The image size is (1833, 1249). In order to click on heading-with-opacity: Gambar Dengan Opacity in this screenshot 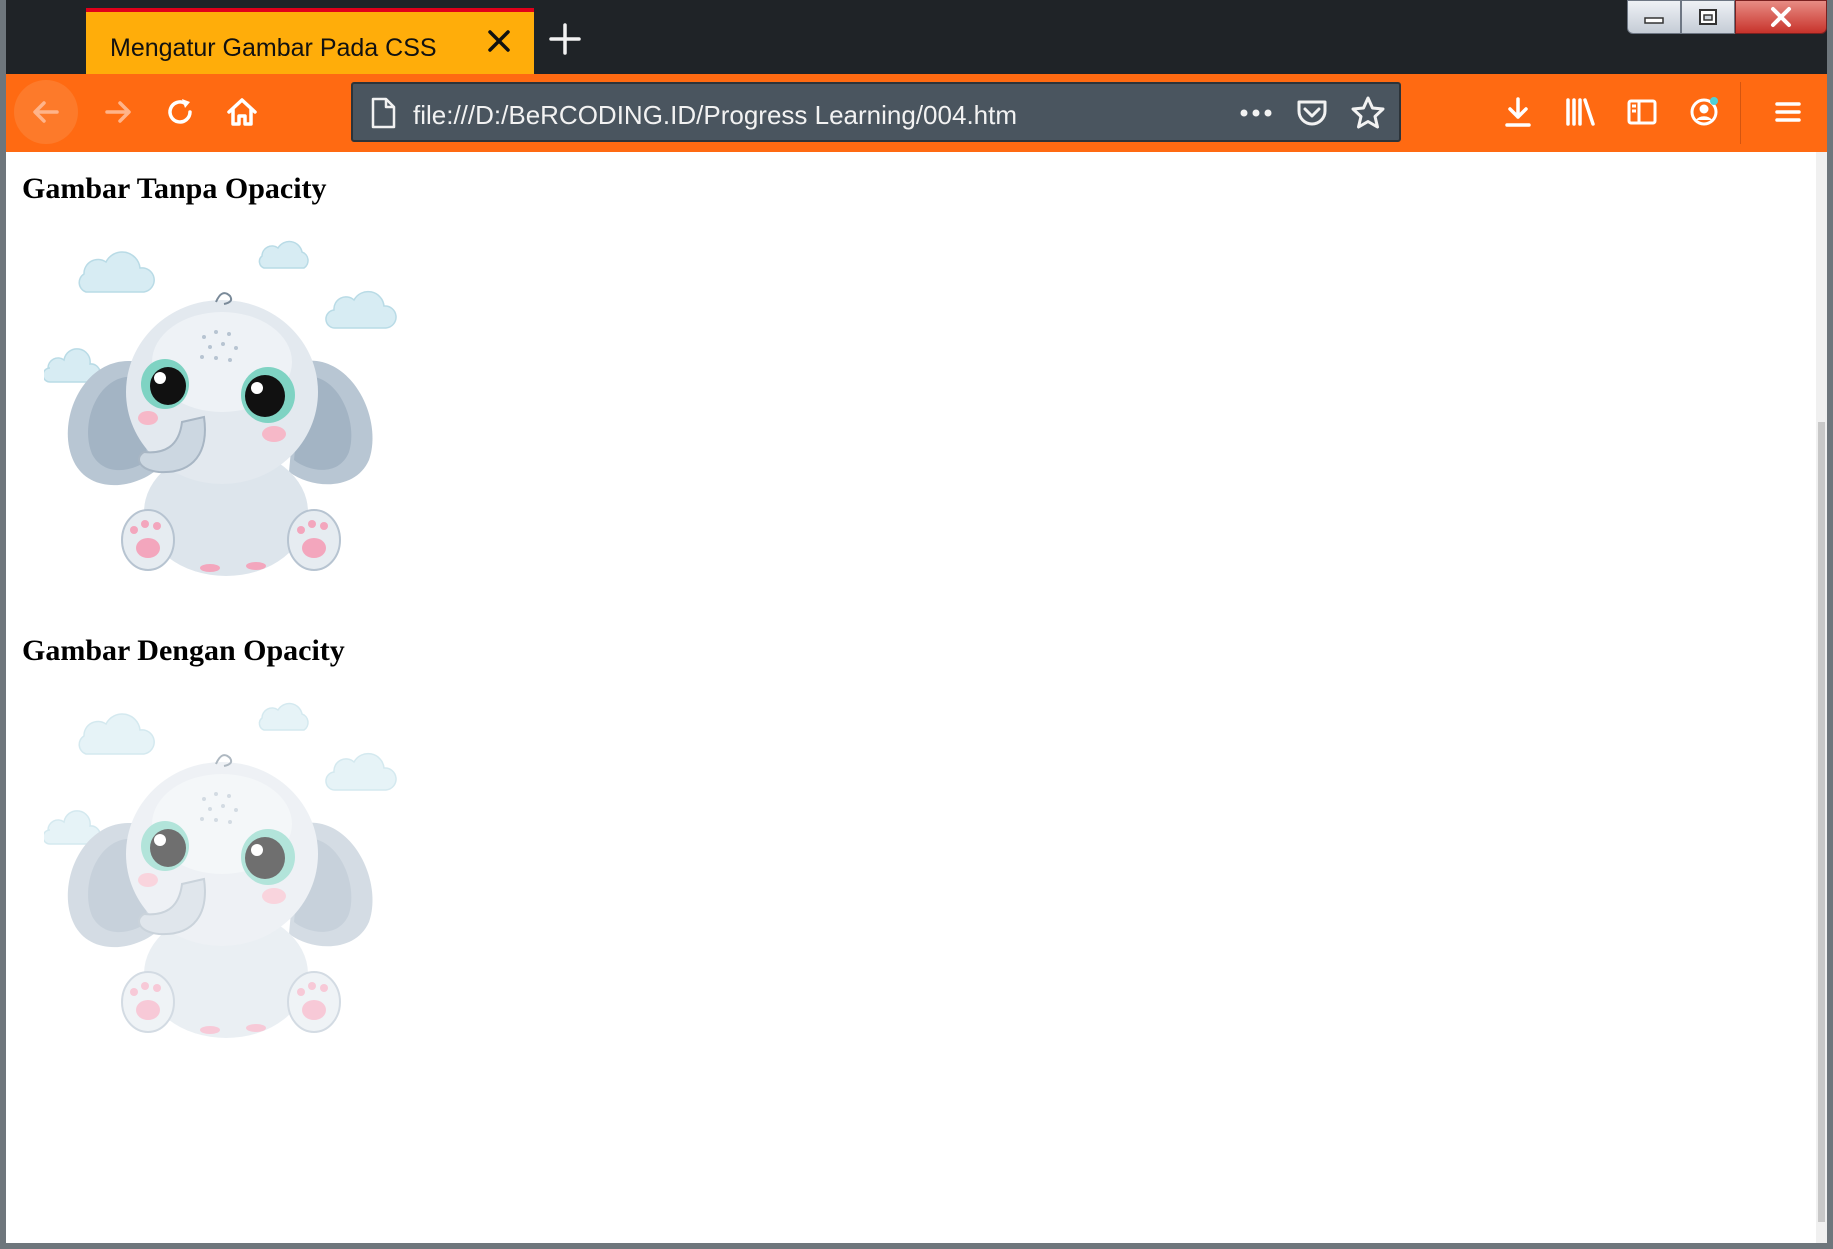, I will do `click(183, 650)`.